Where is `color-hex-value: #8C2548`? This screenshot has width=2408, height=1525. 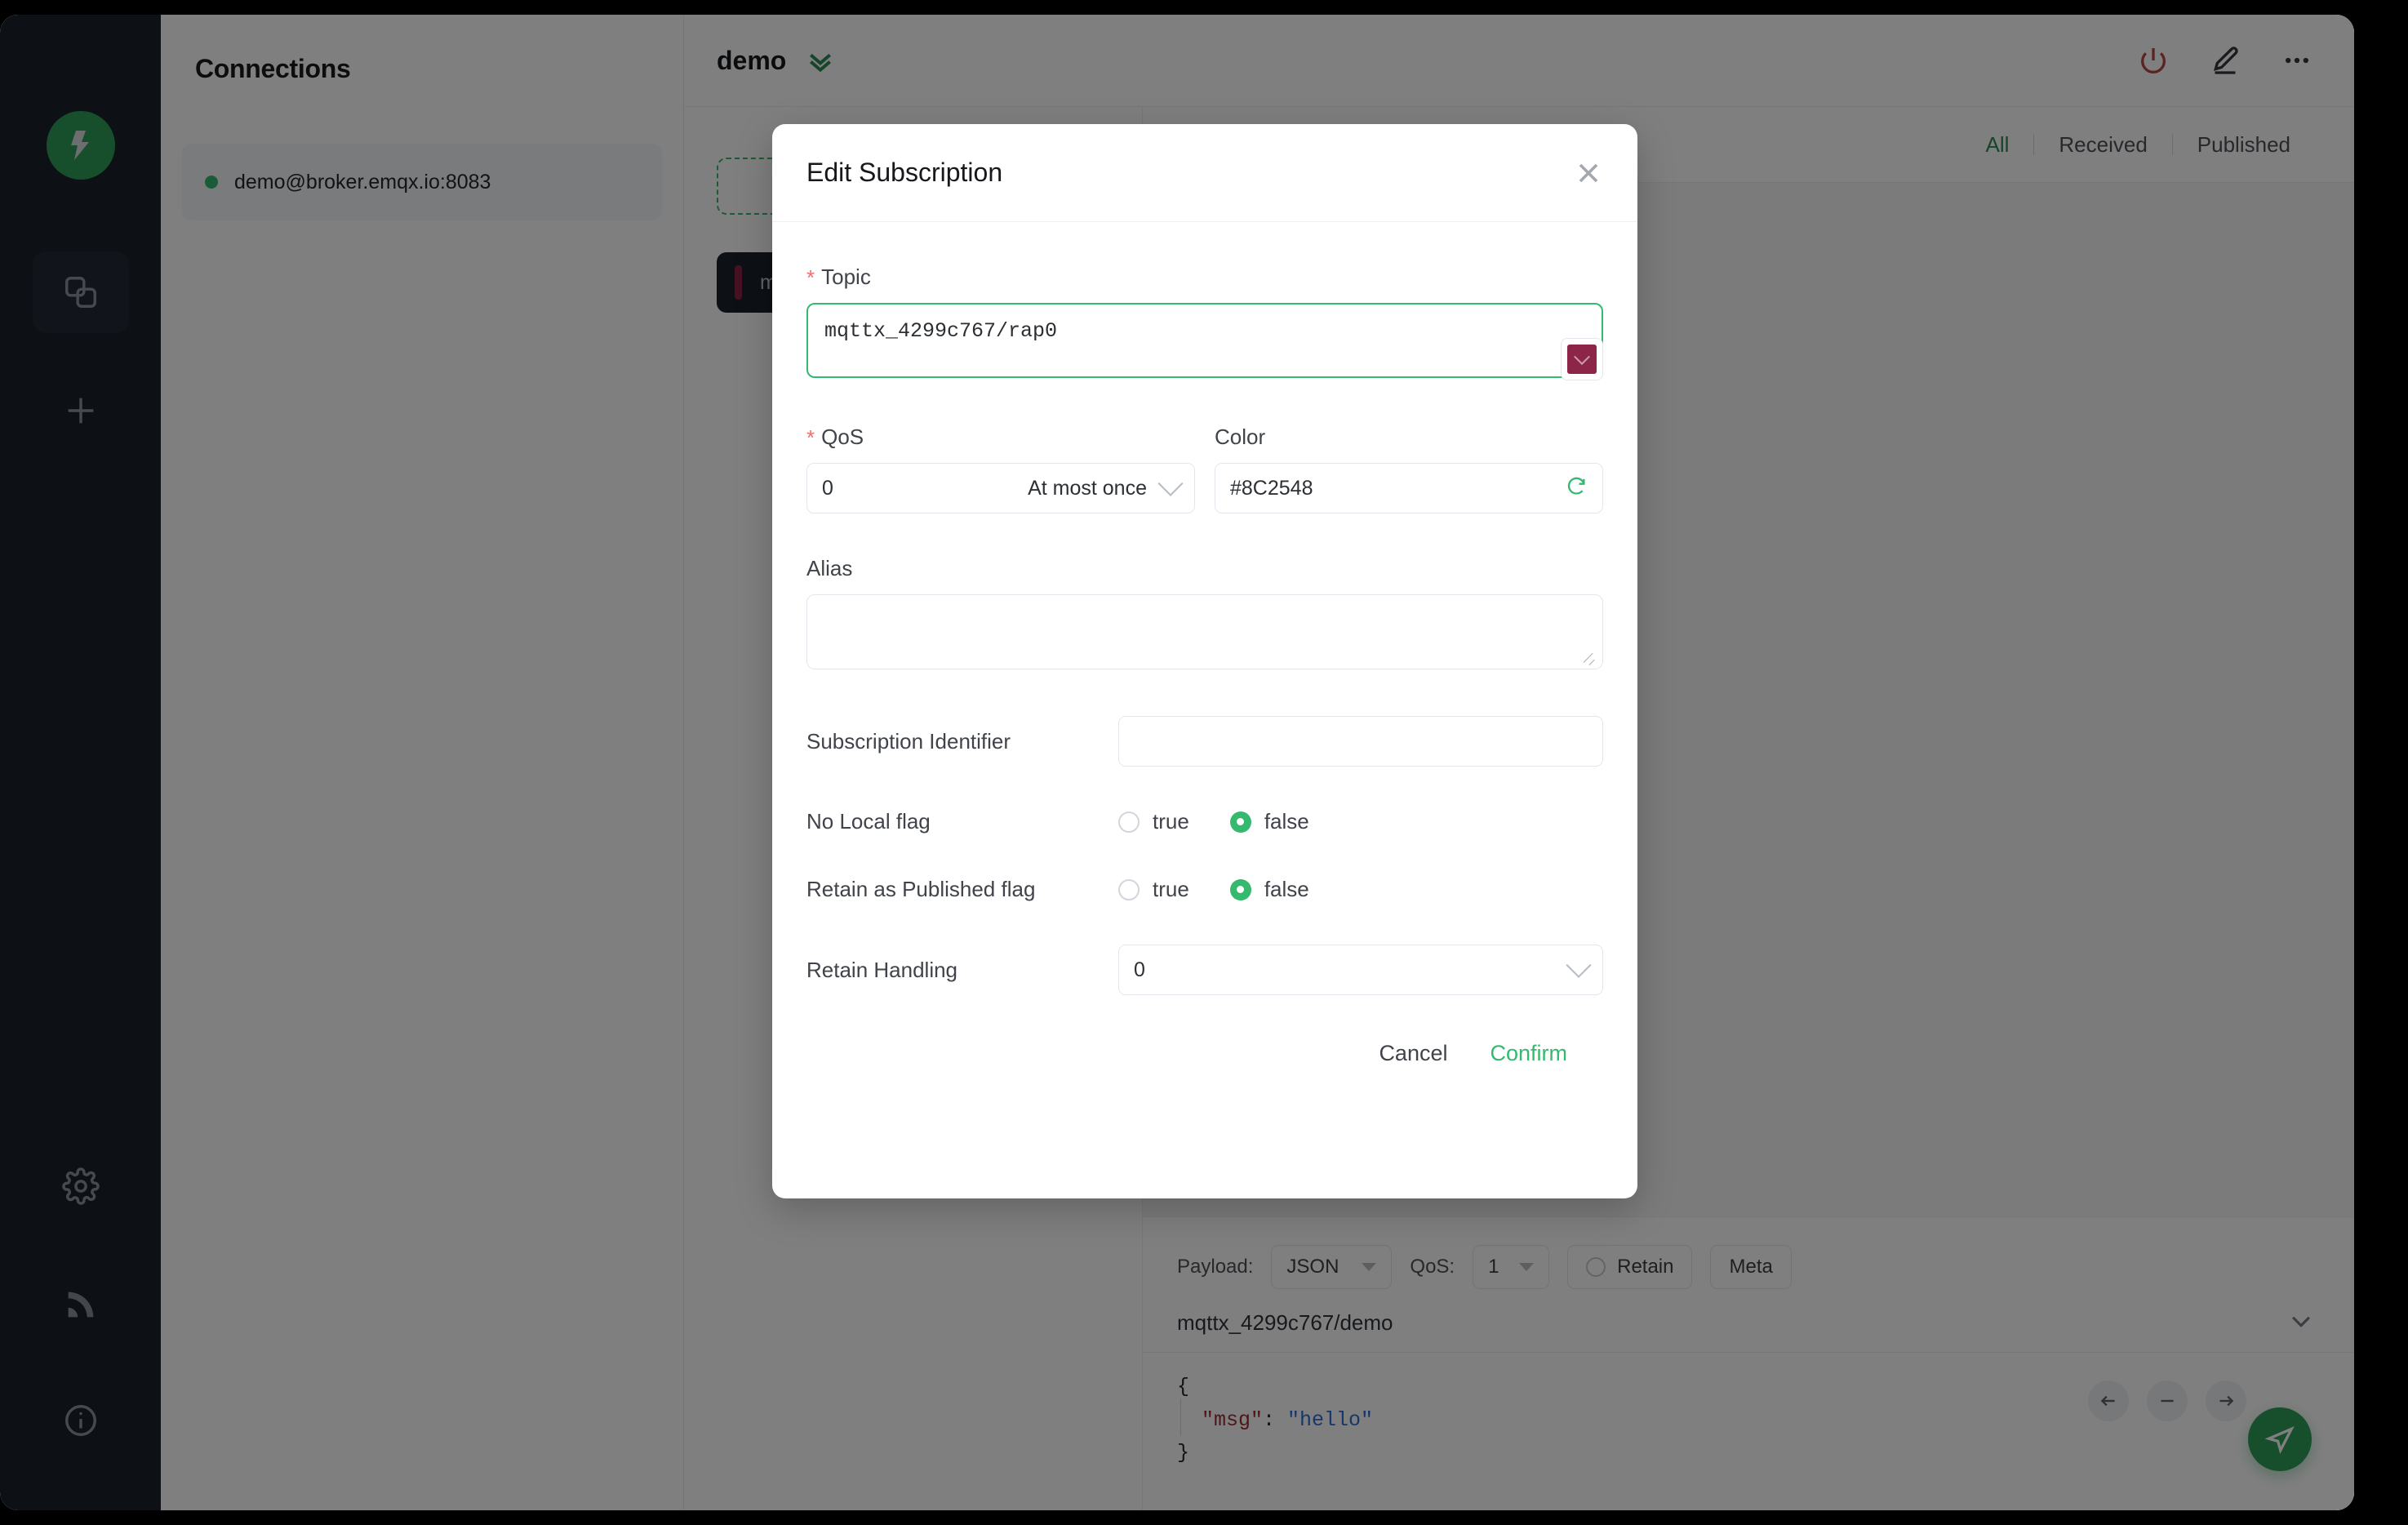
color-hex-value: #8C2548 is located at coordinates (1271, 488).